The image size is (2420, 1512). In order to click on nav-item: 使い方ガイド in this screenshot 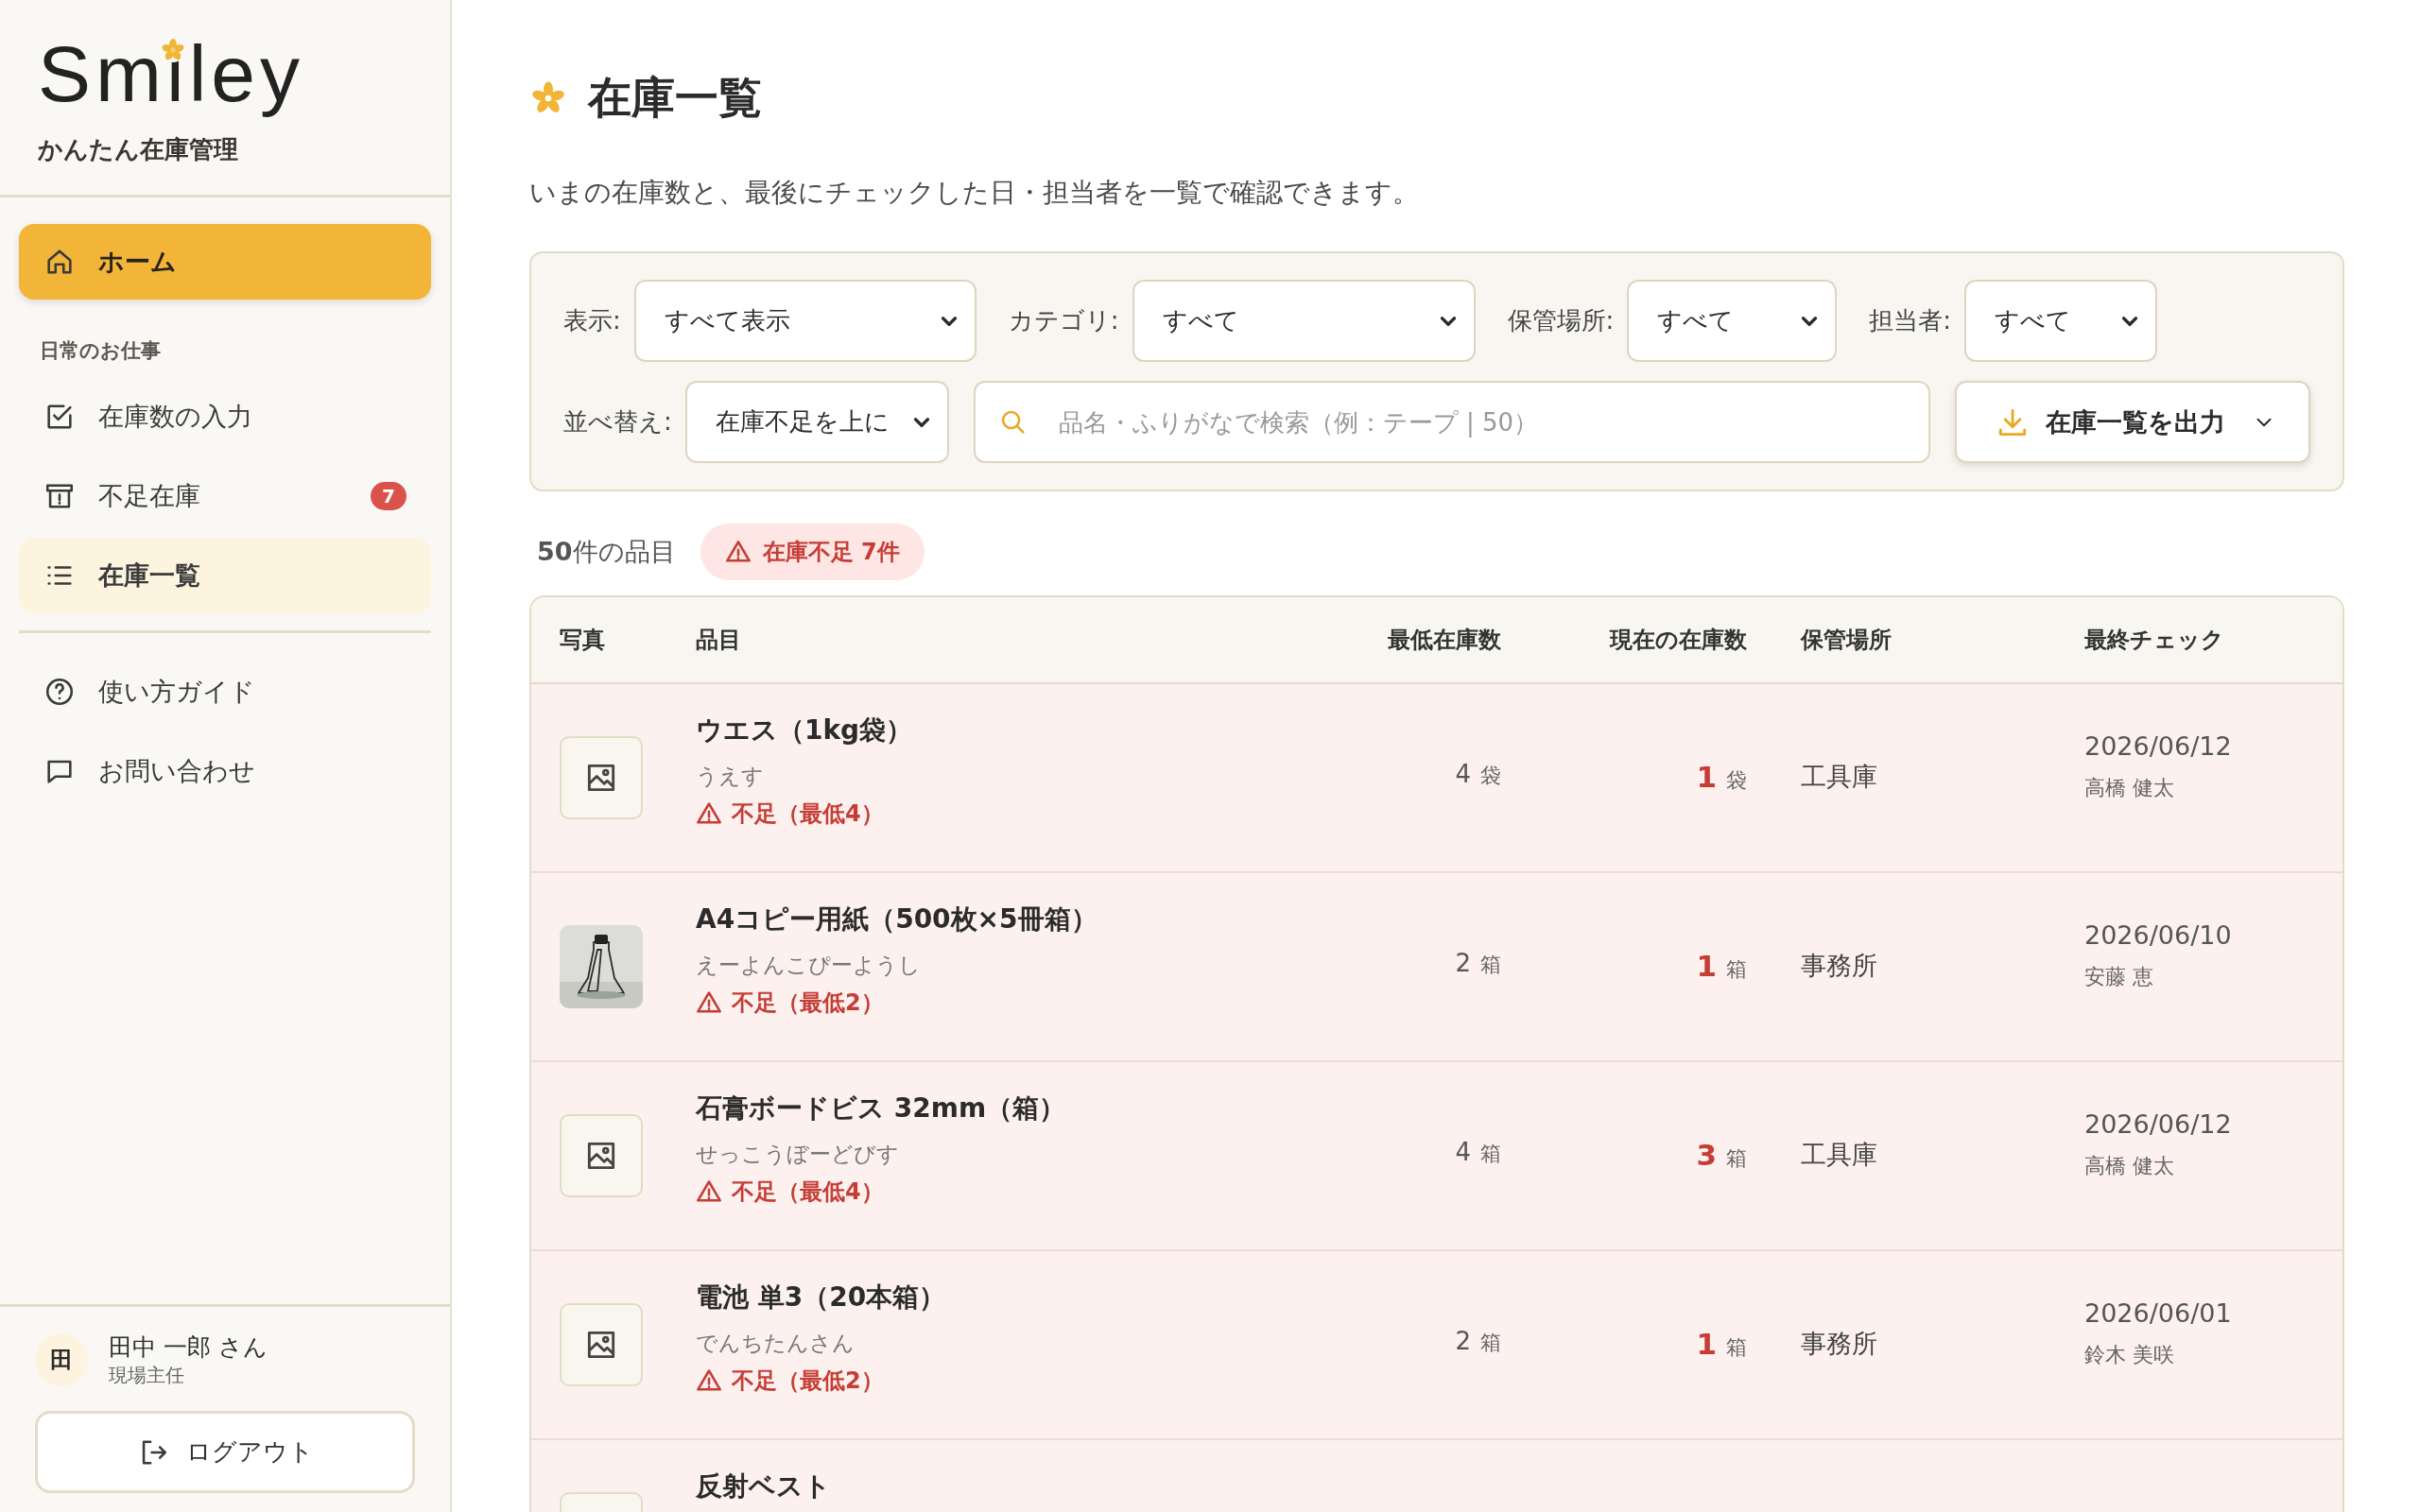, I will do `click(225, 691)`.